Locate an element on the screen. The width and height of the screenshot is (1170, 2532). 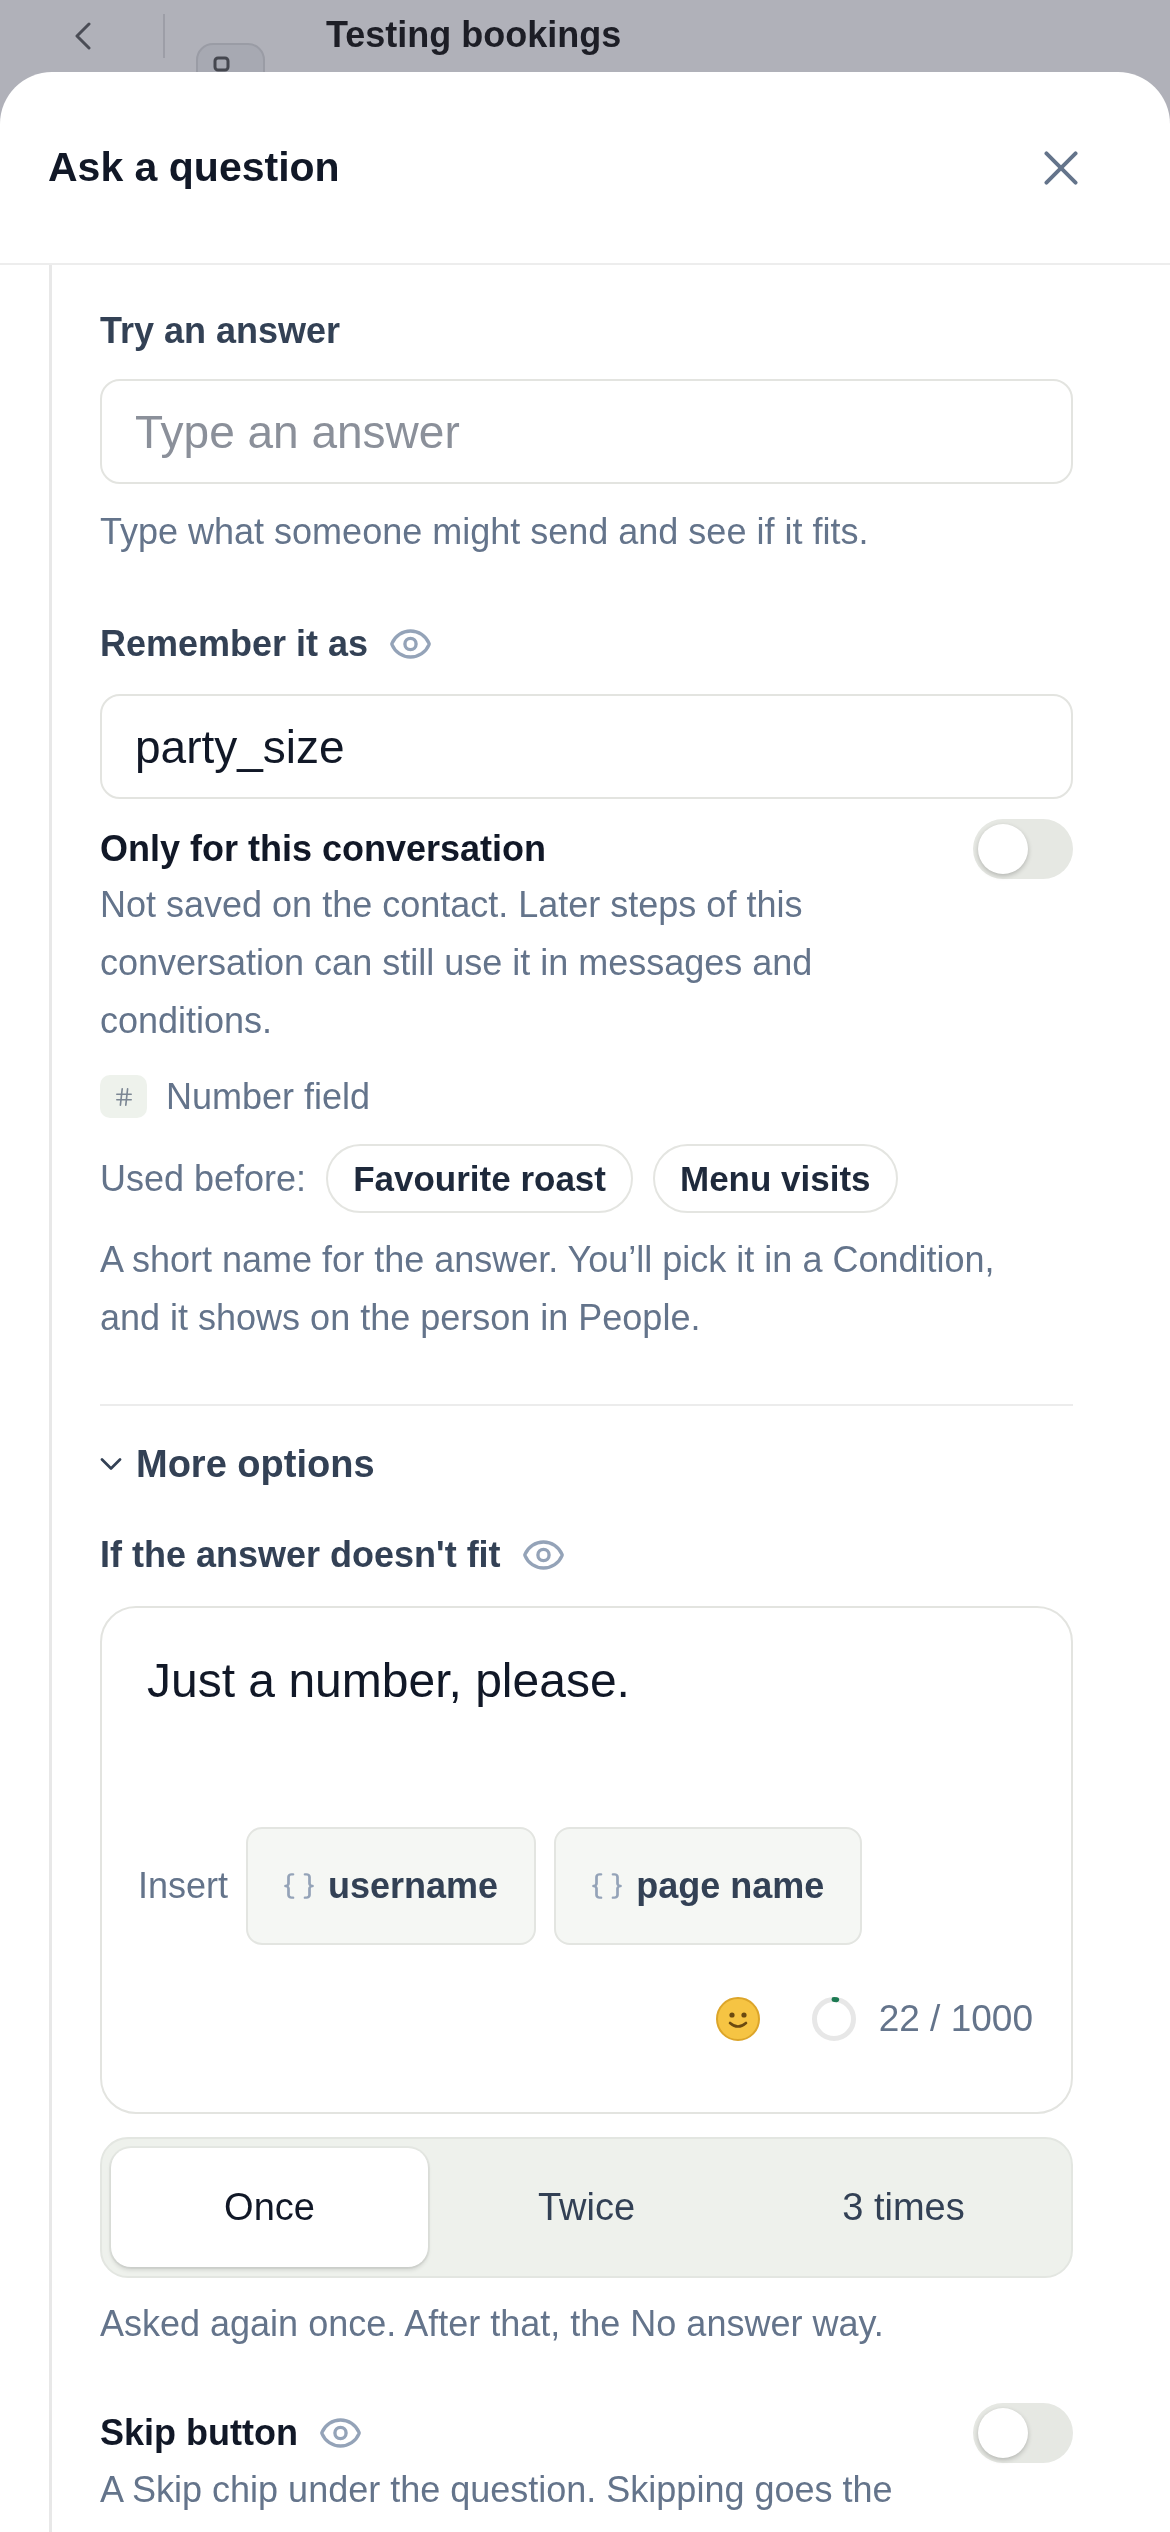
back-chevron-icon is located at coordinates (83, 36).